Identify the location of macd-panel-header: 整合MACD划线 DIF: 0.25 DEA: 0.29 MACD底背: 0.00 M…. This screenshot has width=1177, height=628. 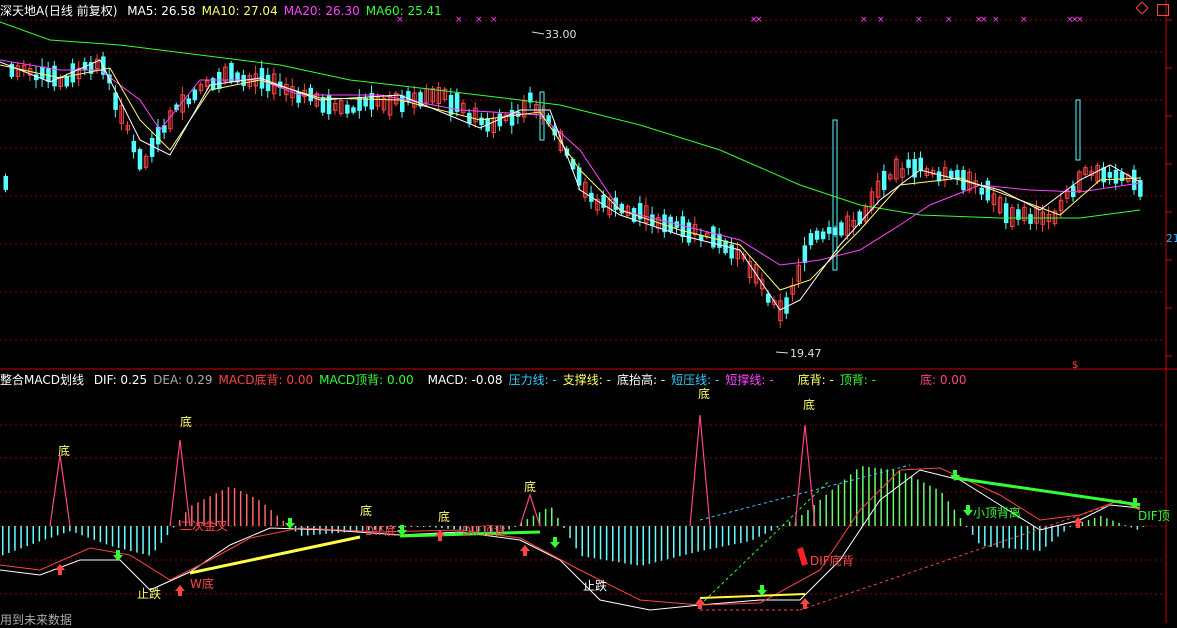
(489, 380).